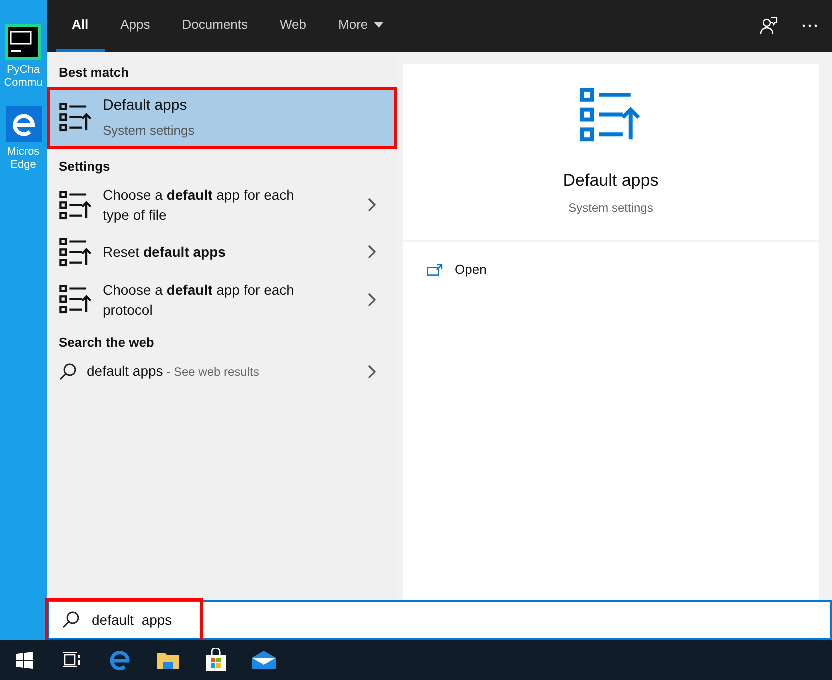 This screenshot has height=680, width=832. What do you see at coordinates (611, 181) in the screenshot?
I see `preview-title: Default apps` at bounding box center [611, 181].